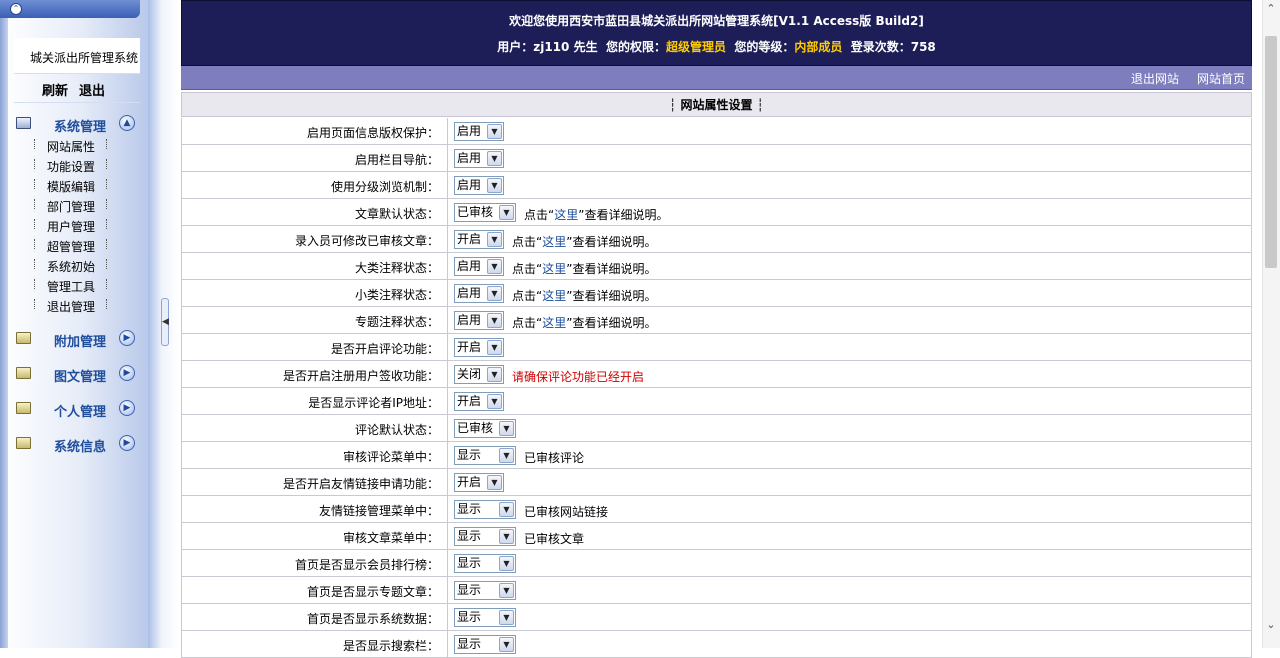 The height and width of the screenshot is (658, 1280). I want to click on sidebar-item-users: 用户管理, so click(74, 225).